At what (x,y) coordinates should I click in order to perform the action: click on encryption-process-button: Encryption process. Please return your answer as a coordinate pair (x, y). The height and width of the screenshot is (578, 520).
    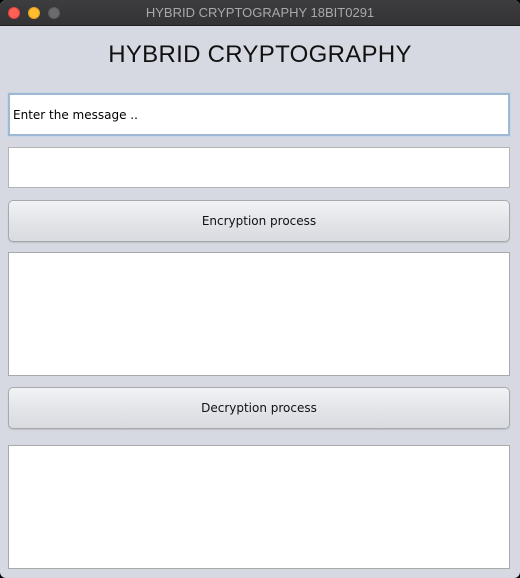
    Looking at the image, I should click on (259, 221).